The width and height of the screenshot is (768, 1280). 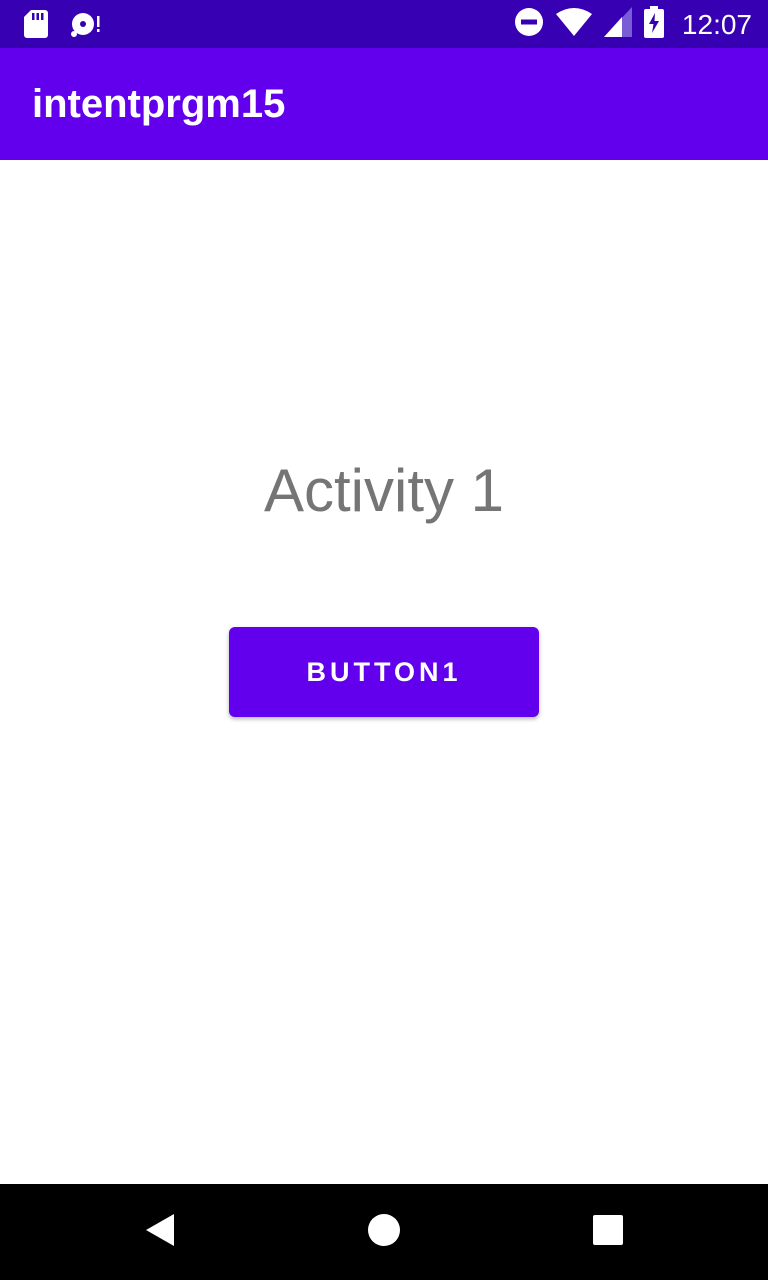 I want to click on back-button, so click(x=160, y=1232).